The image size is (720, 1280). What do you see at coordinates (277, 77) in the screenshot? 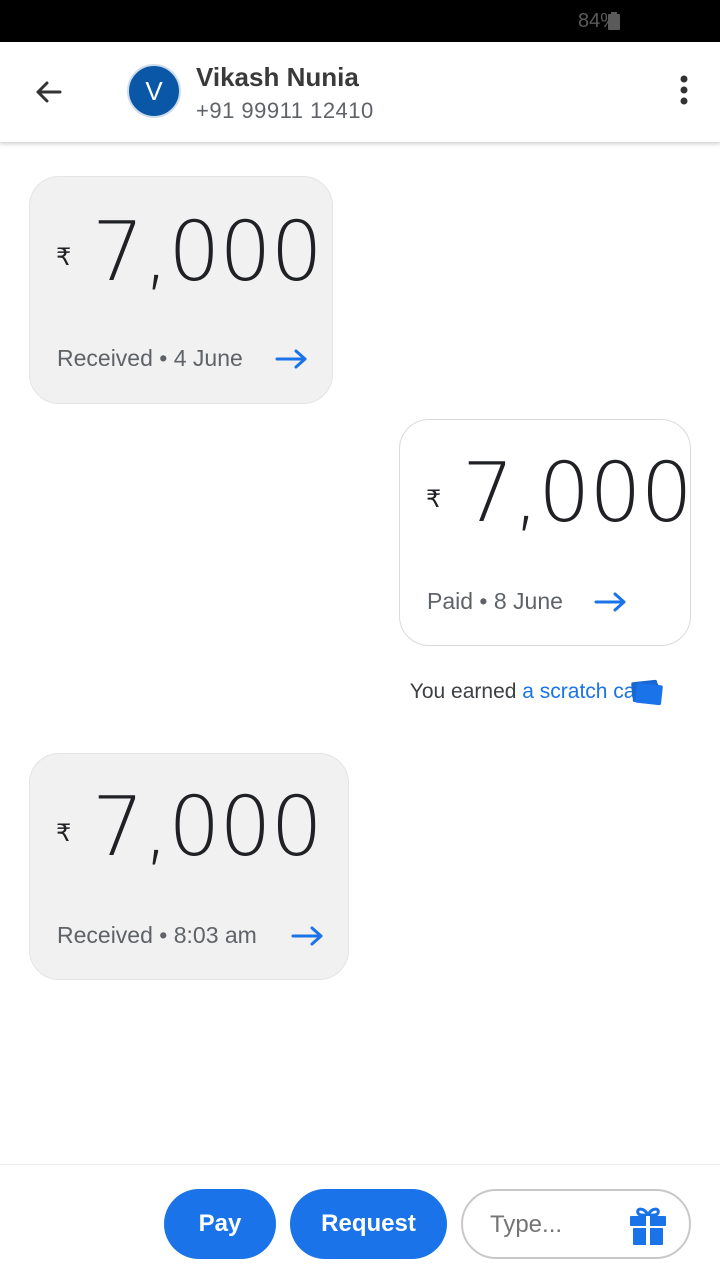
I see `contact-name: Vikash Nunia` at bounding box center [277, 77].